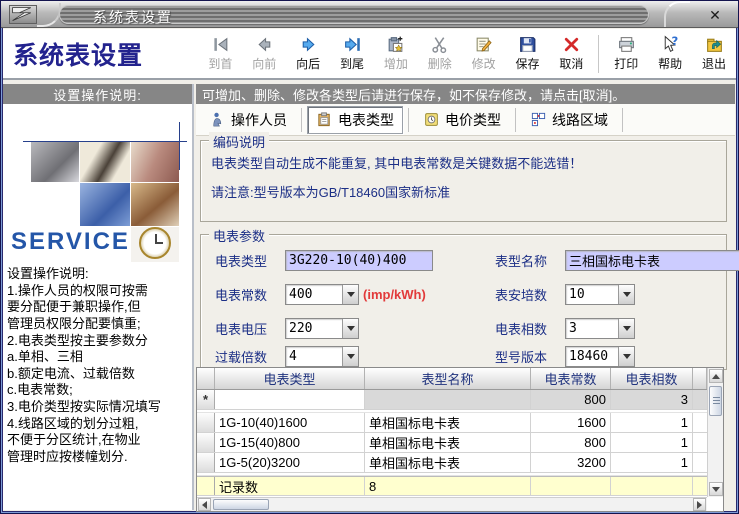 The height and width of the screenshot is (514, 739). Describe the element at coordinates (571, 378) in the screenshot. I see `column-header-constant: 电表常数` at that location.